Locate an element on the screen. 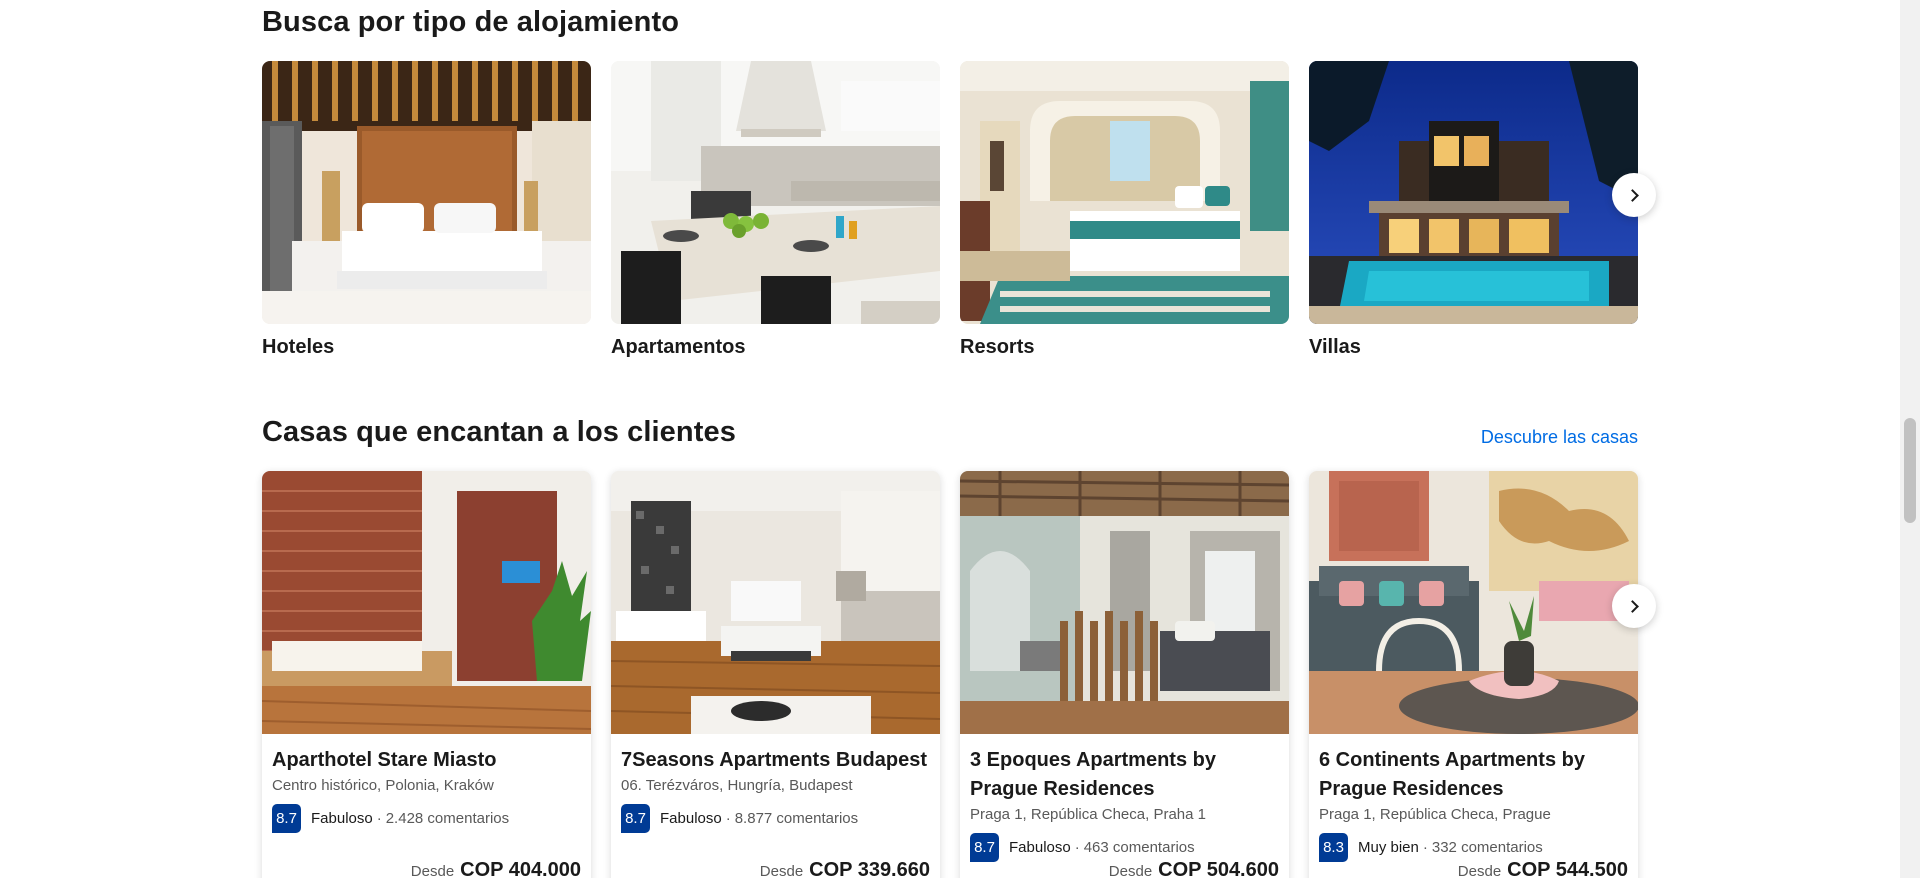 The height and width of the screenshot is (878, 1920). review-count: 463 comentarios is located at coordinates (1139, 847).